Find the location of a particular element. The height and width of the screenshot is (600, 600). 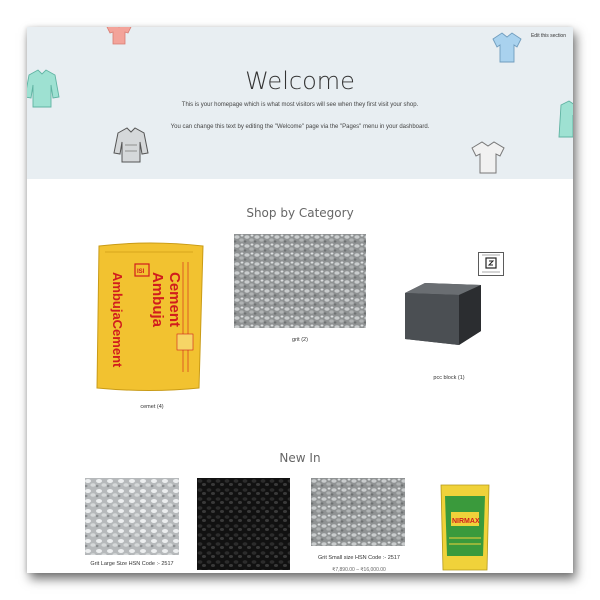

category-name: grit is located at coordinates (296, 340).